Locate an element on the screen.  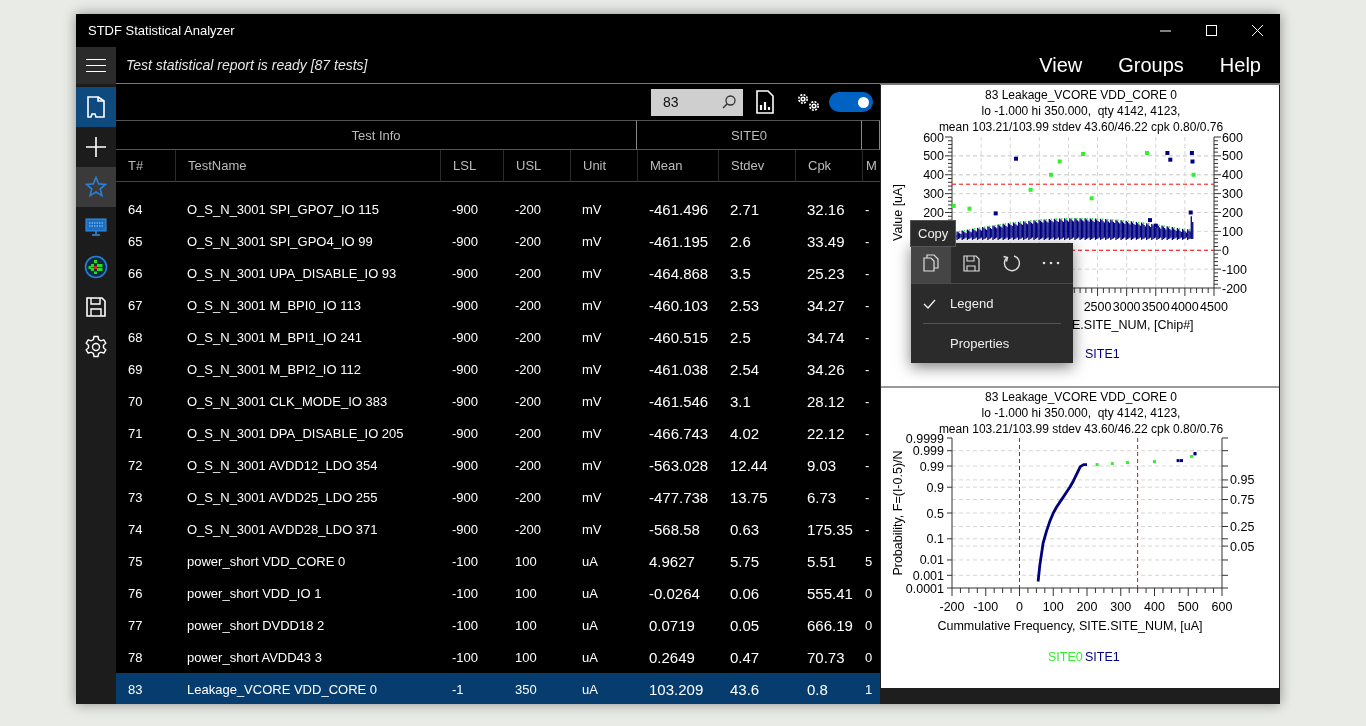
table-cell-text: 34.27 is located at coordinates (826, 305).